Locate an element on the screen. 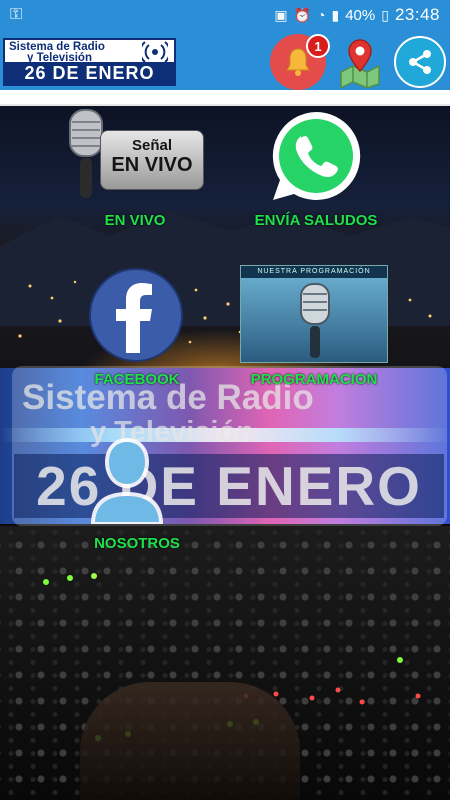 The width and height of the screenshot is (450, 800). map-pin-icon is located at coordinates (360, 63).